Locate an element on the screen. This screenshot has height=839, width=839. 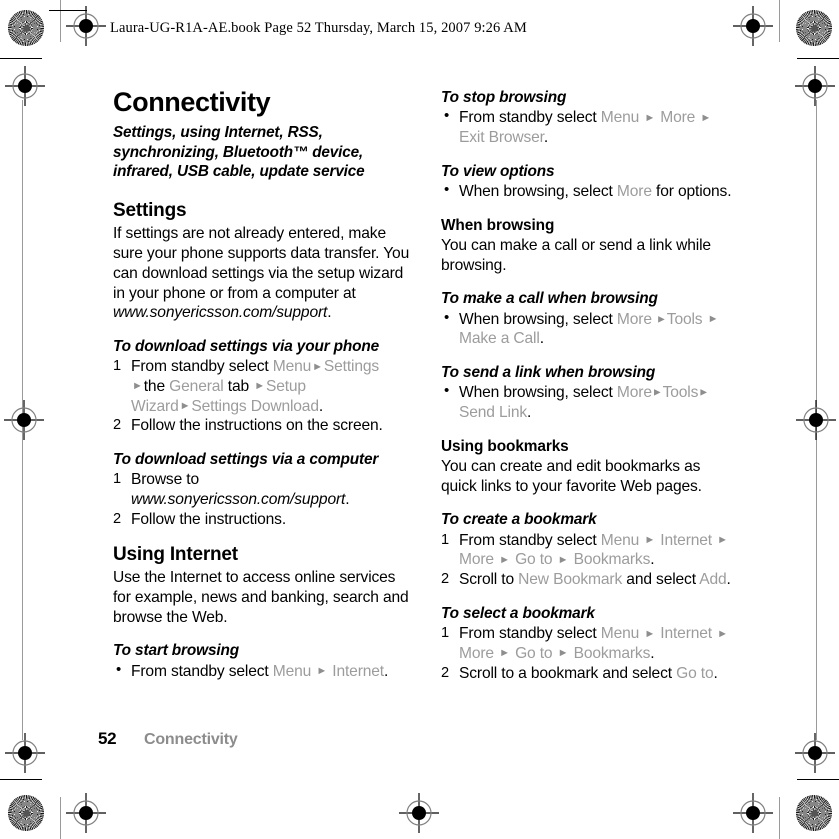
section-heading-using-internet: Using Internet is located at coordinates (175, 554).